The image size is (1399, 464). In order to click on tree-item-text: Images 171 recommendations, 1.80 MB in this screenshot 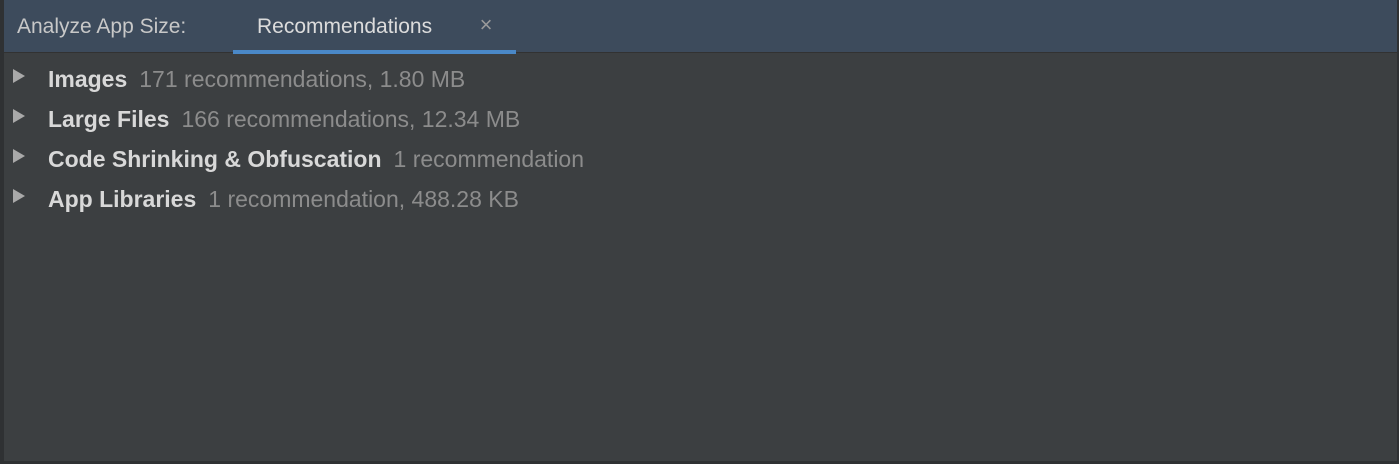, I will do `click(256, 79)`.